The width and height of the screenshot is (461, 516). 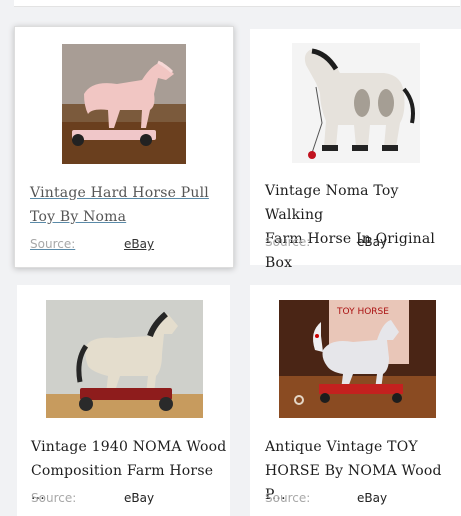 What do you see at coordinates (363, 447) in the screenshot?
I see `product-title-line: Antique Vintage TOY` at bounding box center [363, 447].